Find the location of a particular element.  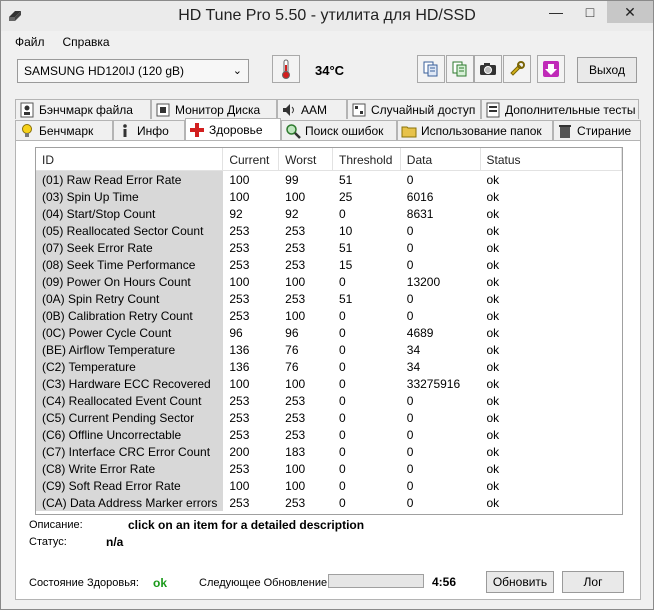

description-label: Описание: is located at coordinates (56, 525).